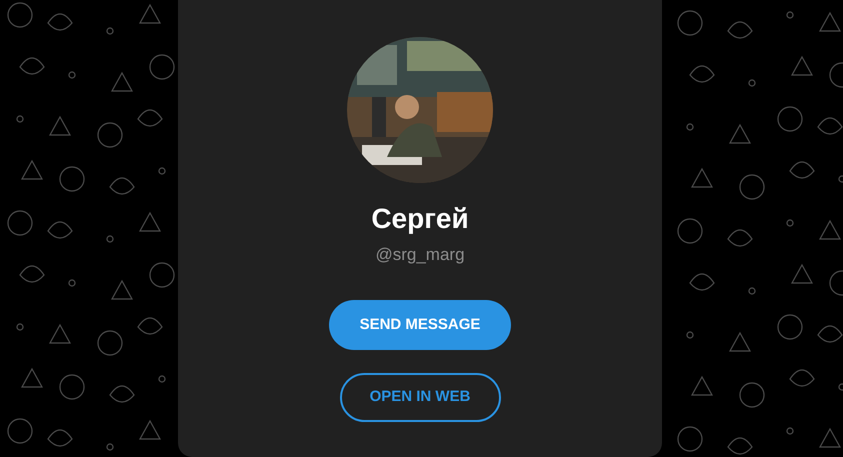  Describe the element at coordinates (420, 397) in the screenshot. I see `open-in-web-button: OPEN IN WEB` at that location.